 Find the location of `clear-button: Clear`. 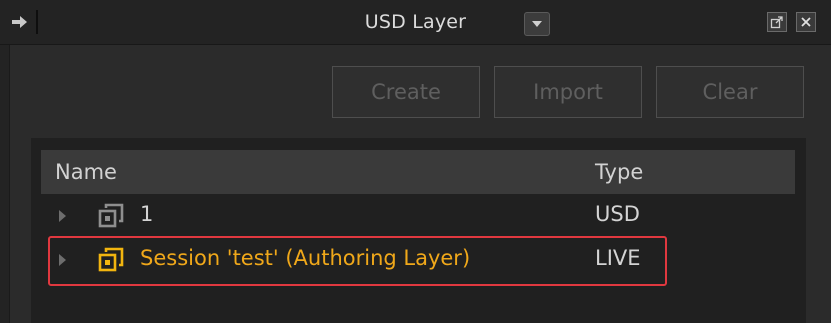

clear-button: Clear is located at coordinates (730, 92).